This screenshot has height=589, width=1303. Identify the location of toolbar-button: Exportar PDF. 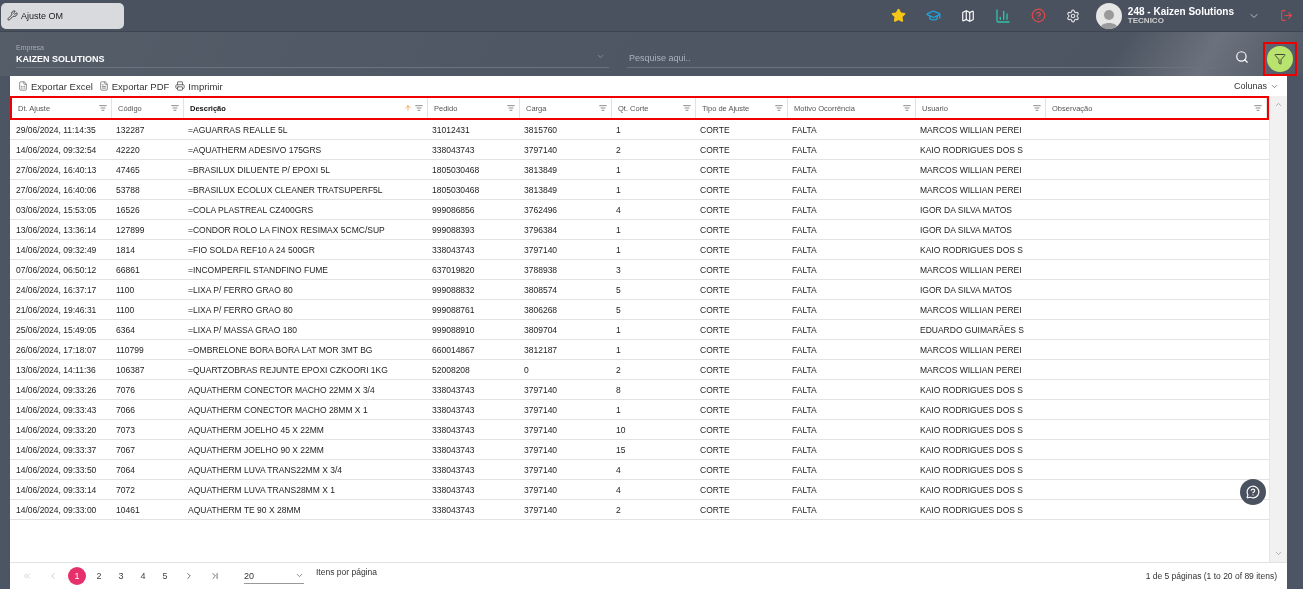
(134, 86).